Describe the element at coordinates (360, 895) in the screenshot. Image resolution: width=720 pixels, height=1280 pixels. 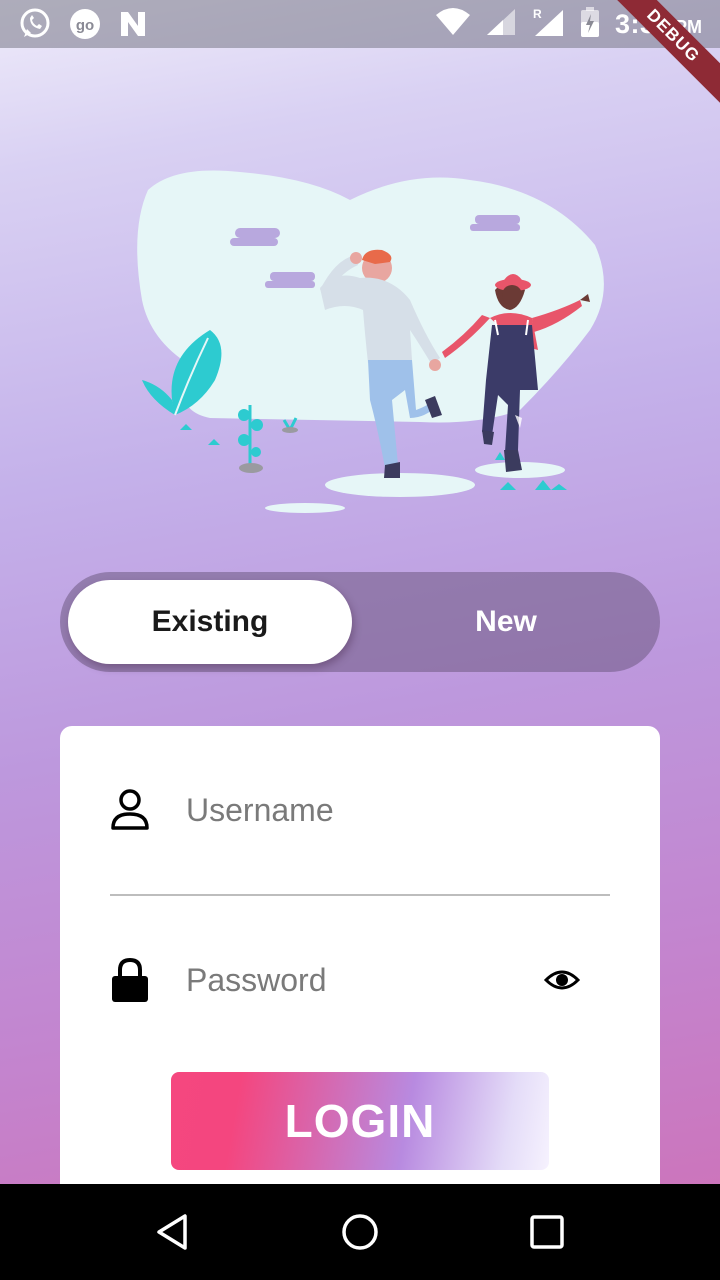
I see `username-underline` at that location.